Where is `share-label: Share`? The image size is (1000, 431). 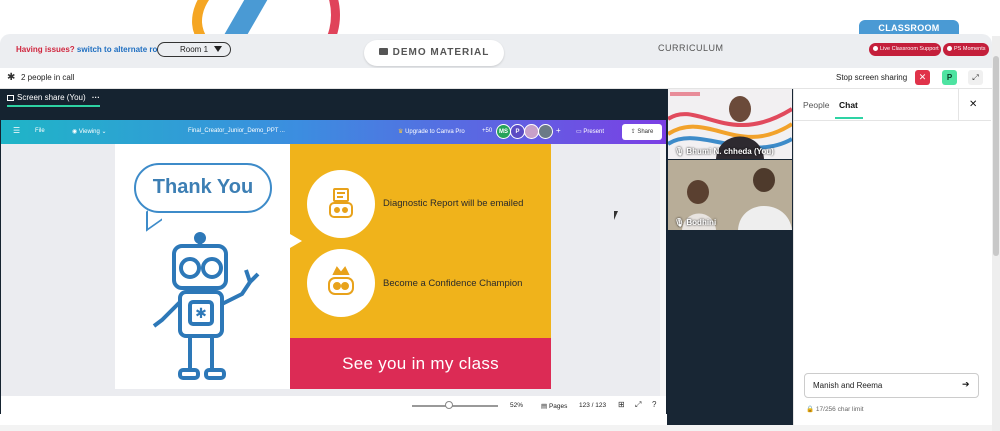 share-label: Share is located at coordinates (645, 132).